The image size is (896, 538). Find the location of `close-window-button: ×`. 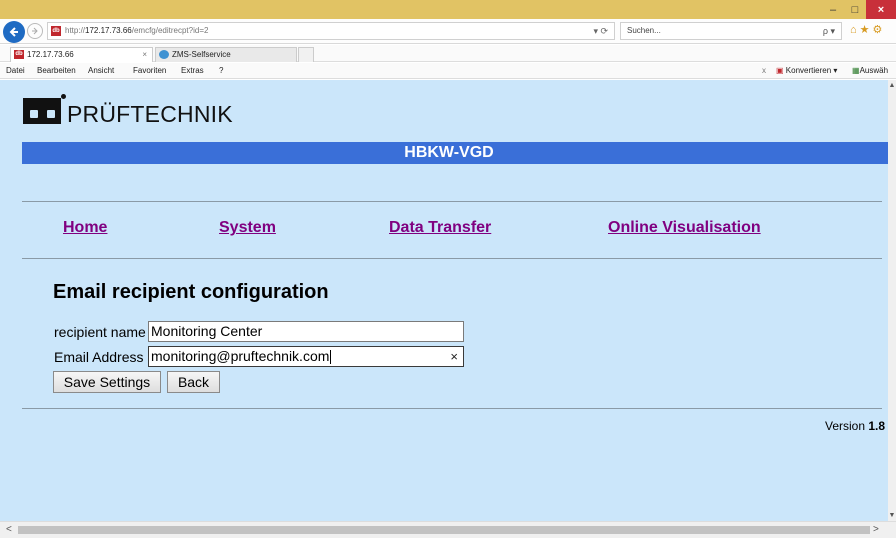

close-window-button: × is located at coordinates (881, 9).